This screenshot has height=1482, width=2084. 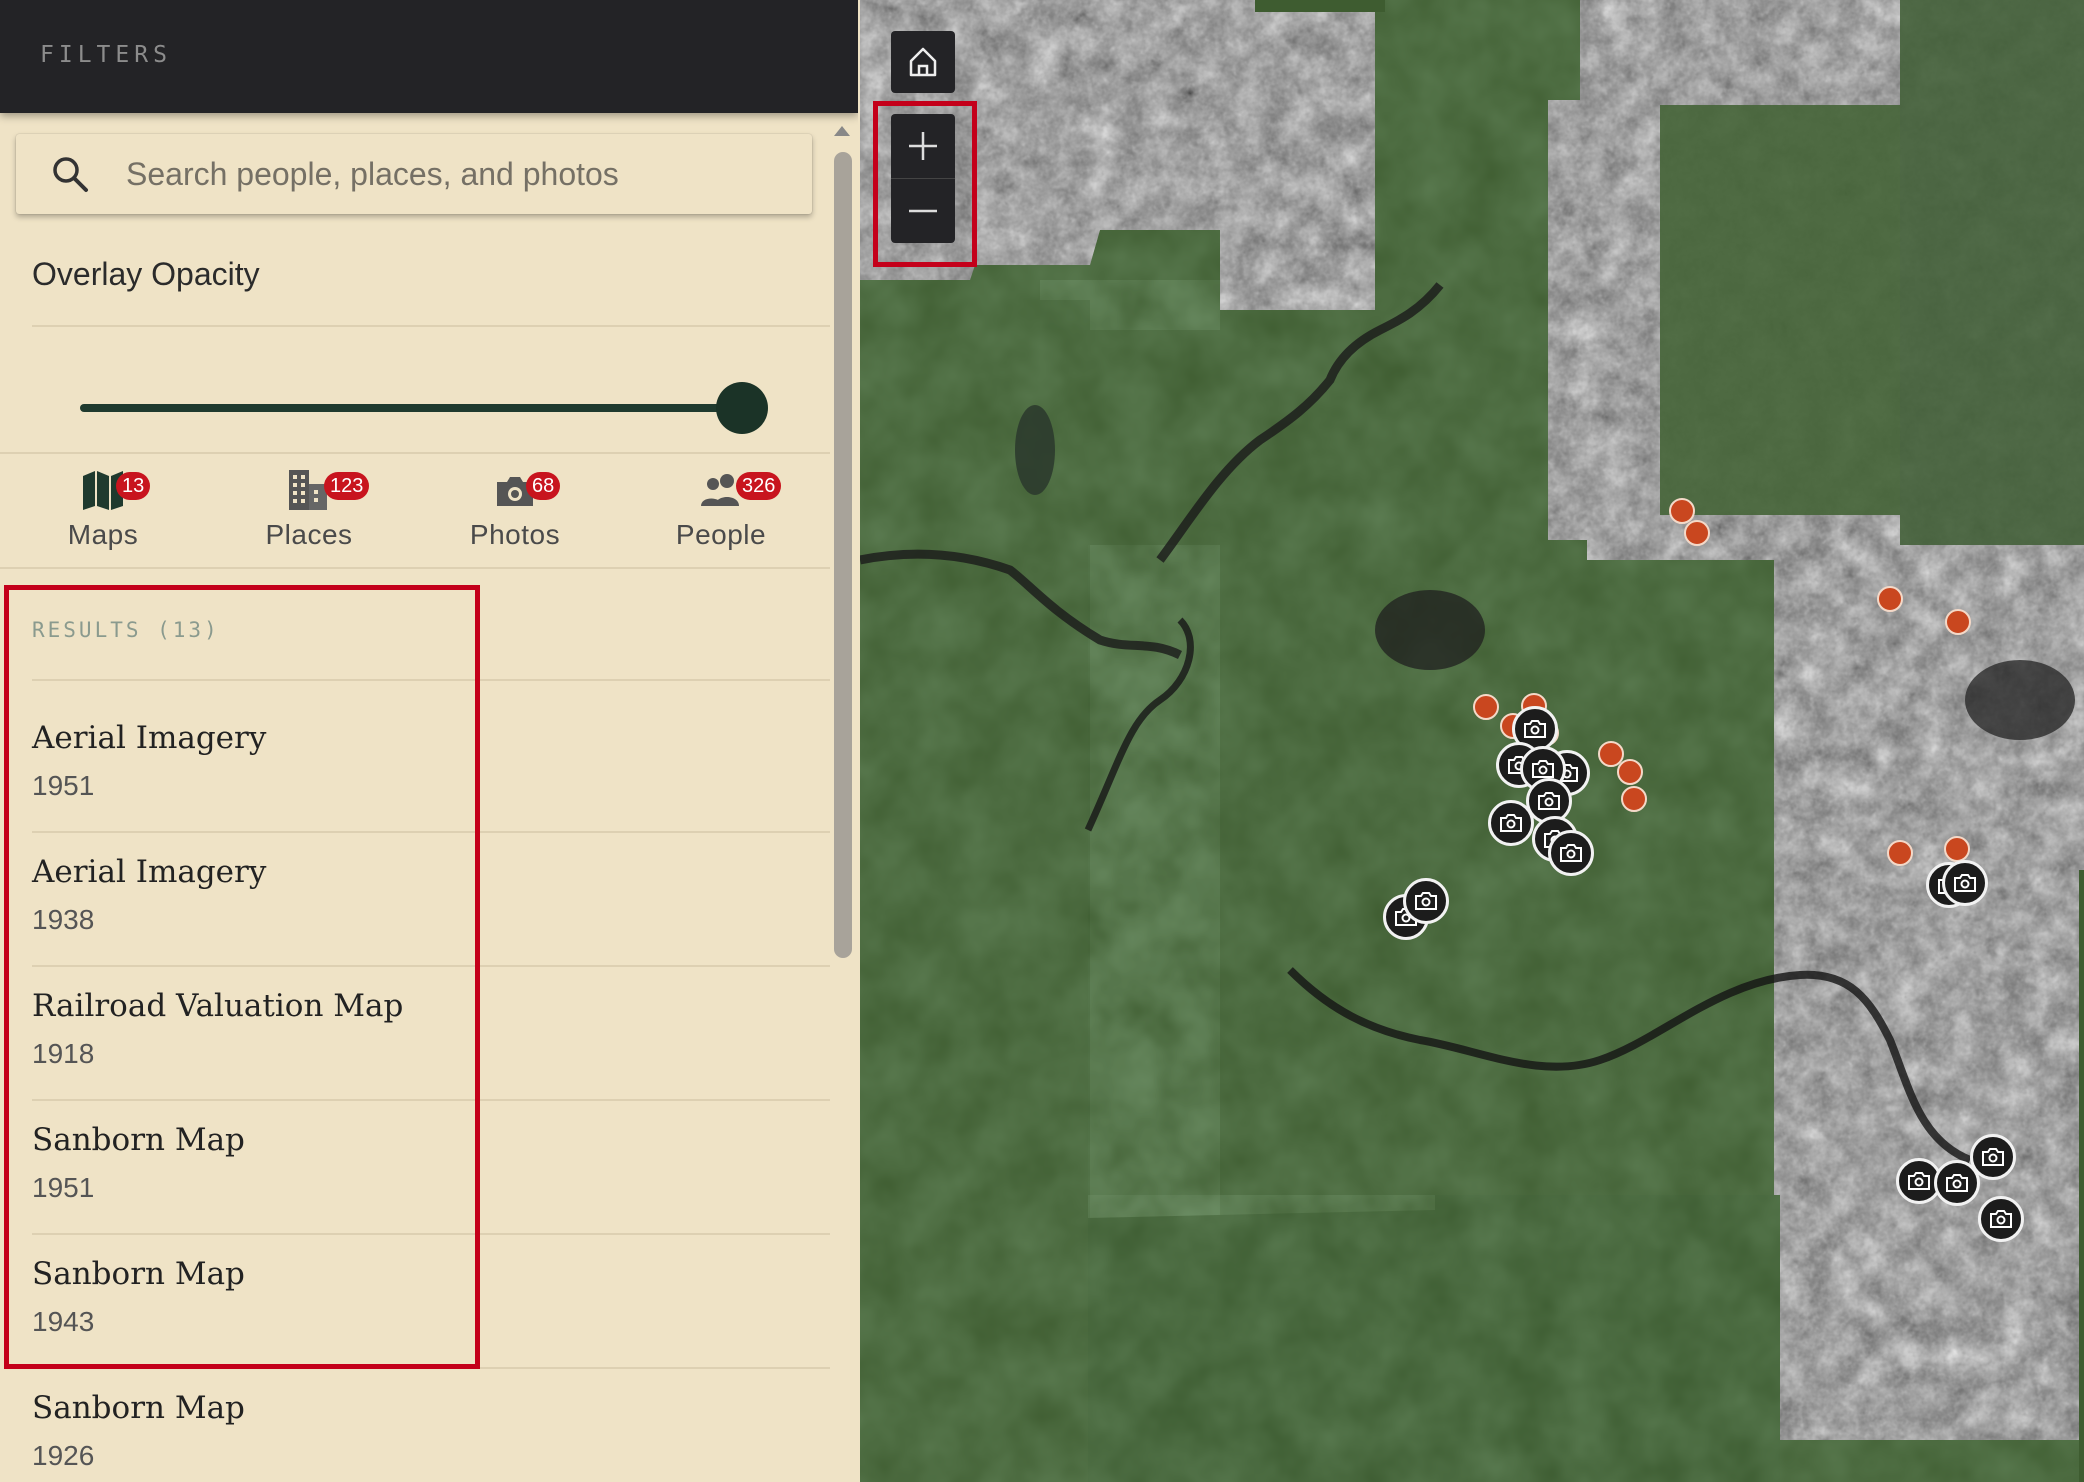 What do you see at coordinates (721, 512) in the screenshot?
I see `tab-people: 326 People` at bounding box center [721, 512].